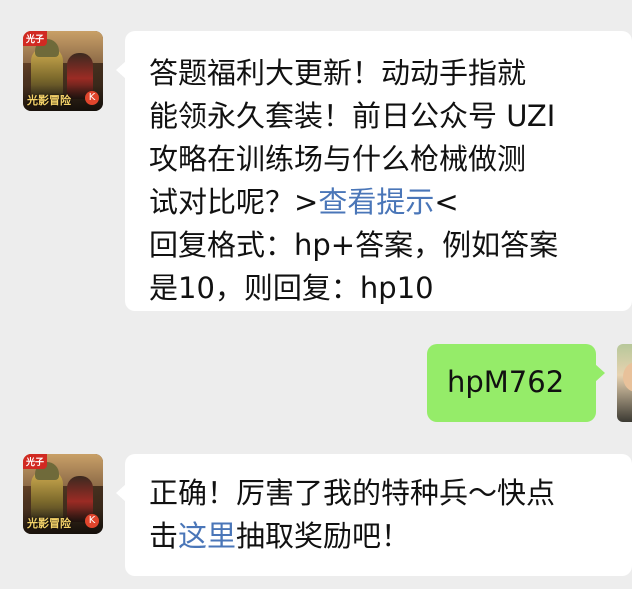  What do you see at coordinates (376, 202) in the screenshot?
I see `view-hint-link: 查看提示` at bounding box center [376, 202].